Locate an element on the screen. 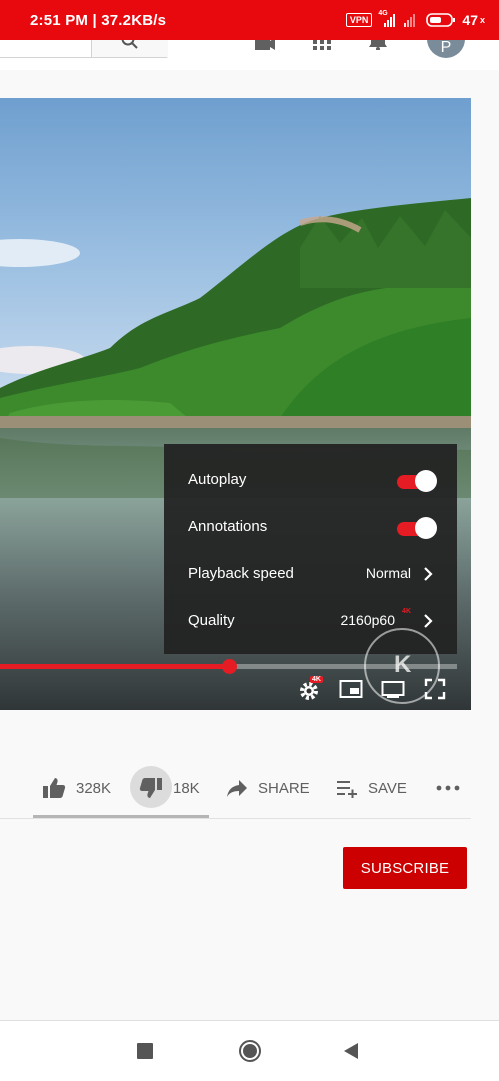 The width and height of the screenshot is (499, 1081). more-horizontal-icon is located at coordinates (448, 788).